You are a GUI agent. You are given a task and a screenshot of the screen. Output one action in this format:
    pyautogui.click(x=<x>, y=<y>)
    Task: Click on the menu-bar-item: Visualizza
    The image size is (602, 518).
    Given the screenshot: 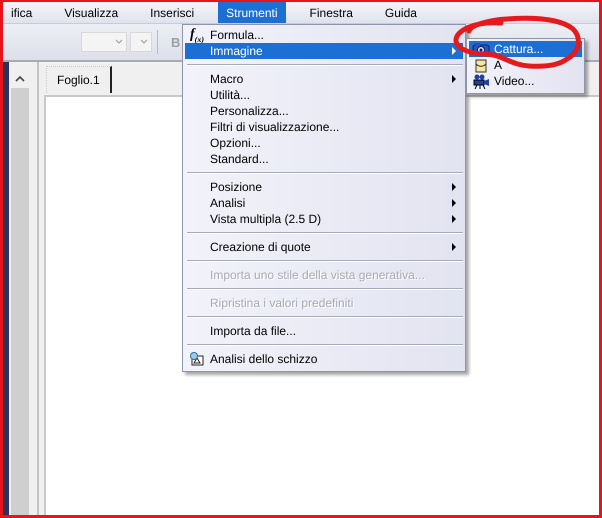 What is the action you would take?
    pyautogui.click(x=91, y=12)
    